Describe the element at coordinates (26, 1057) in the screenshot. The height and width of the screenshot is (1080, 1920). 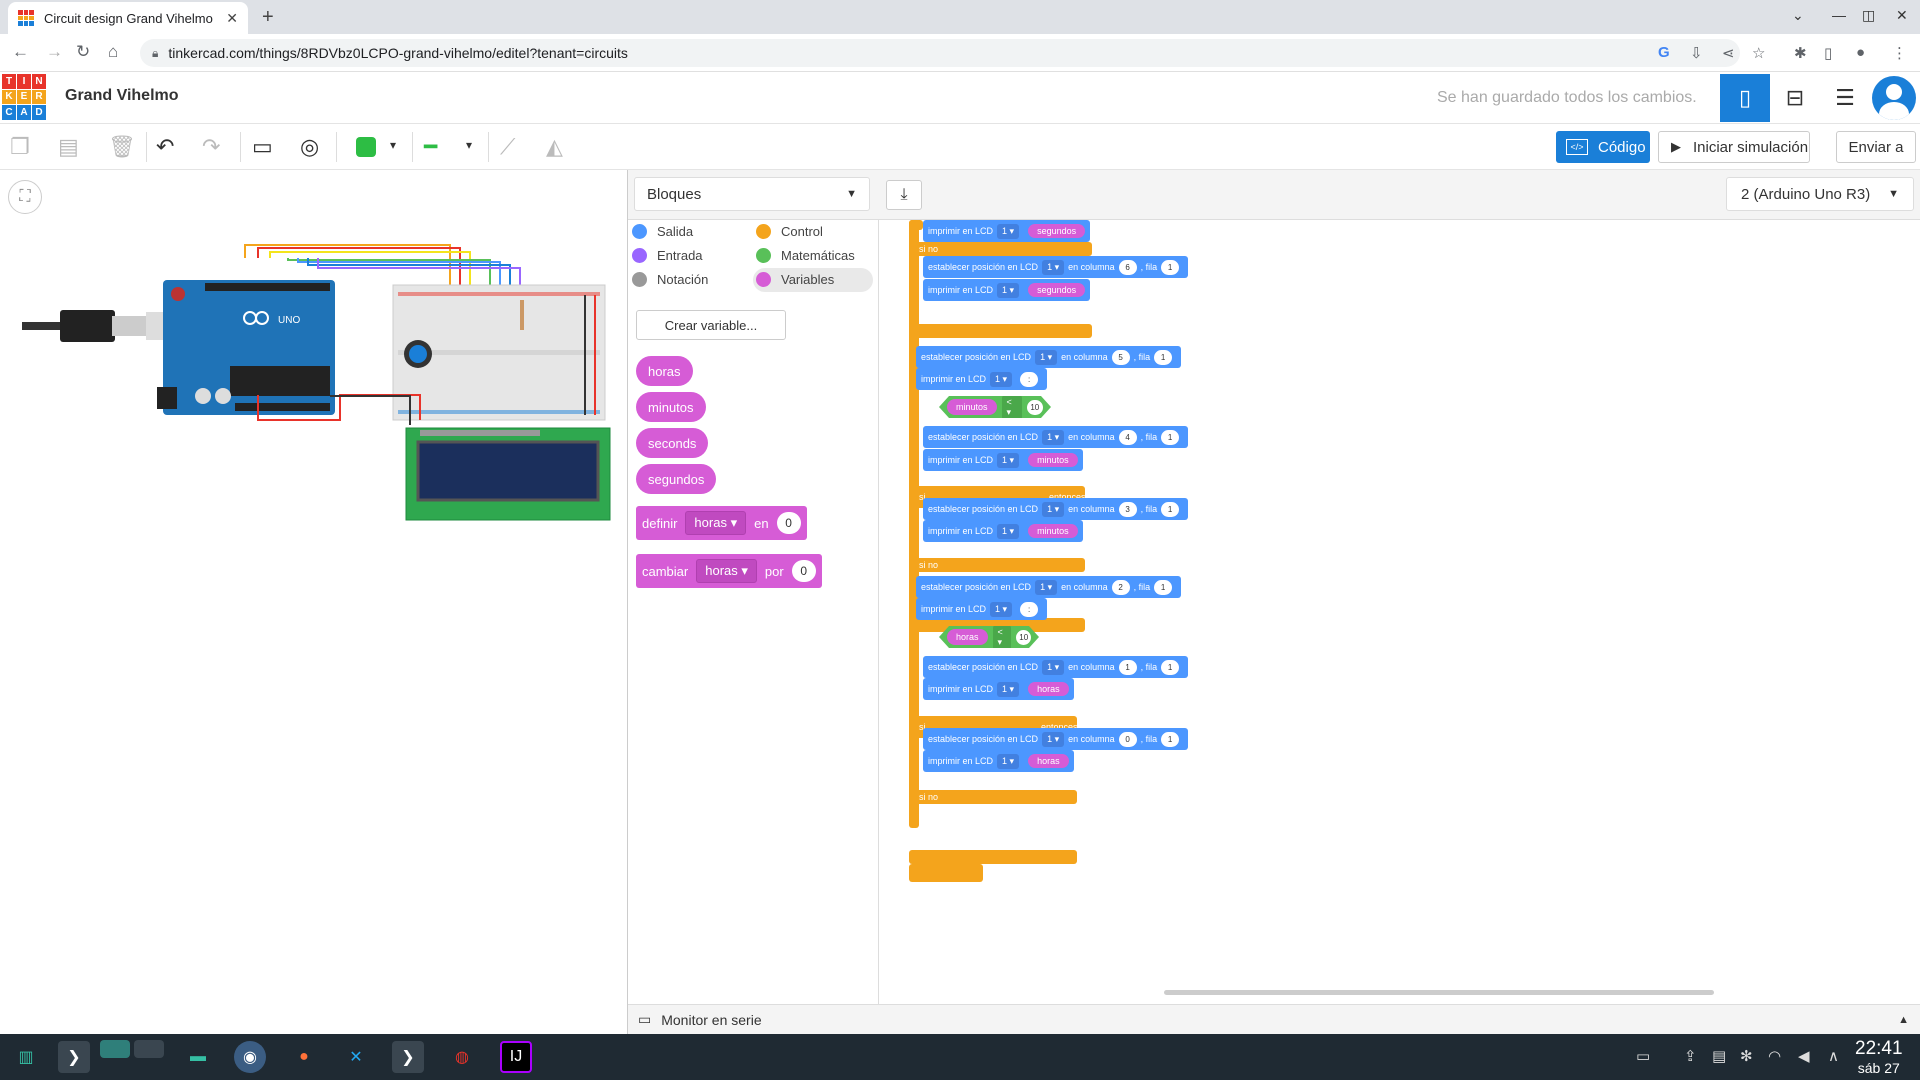
I see `manjaro-menu-icon: ▥` at that location.